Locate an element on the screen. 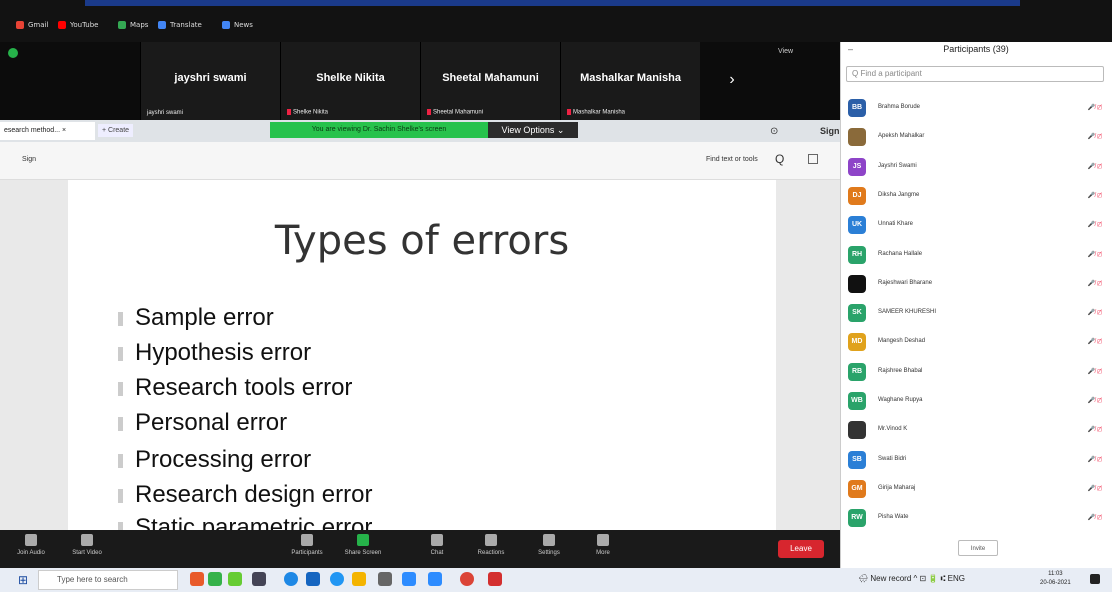 This screenshot has height=592, width=1112. participant-name: Swati Bidri is located at coordinates (892, 458).